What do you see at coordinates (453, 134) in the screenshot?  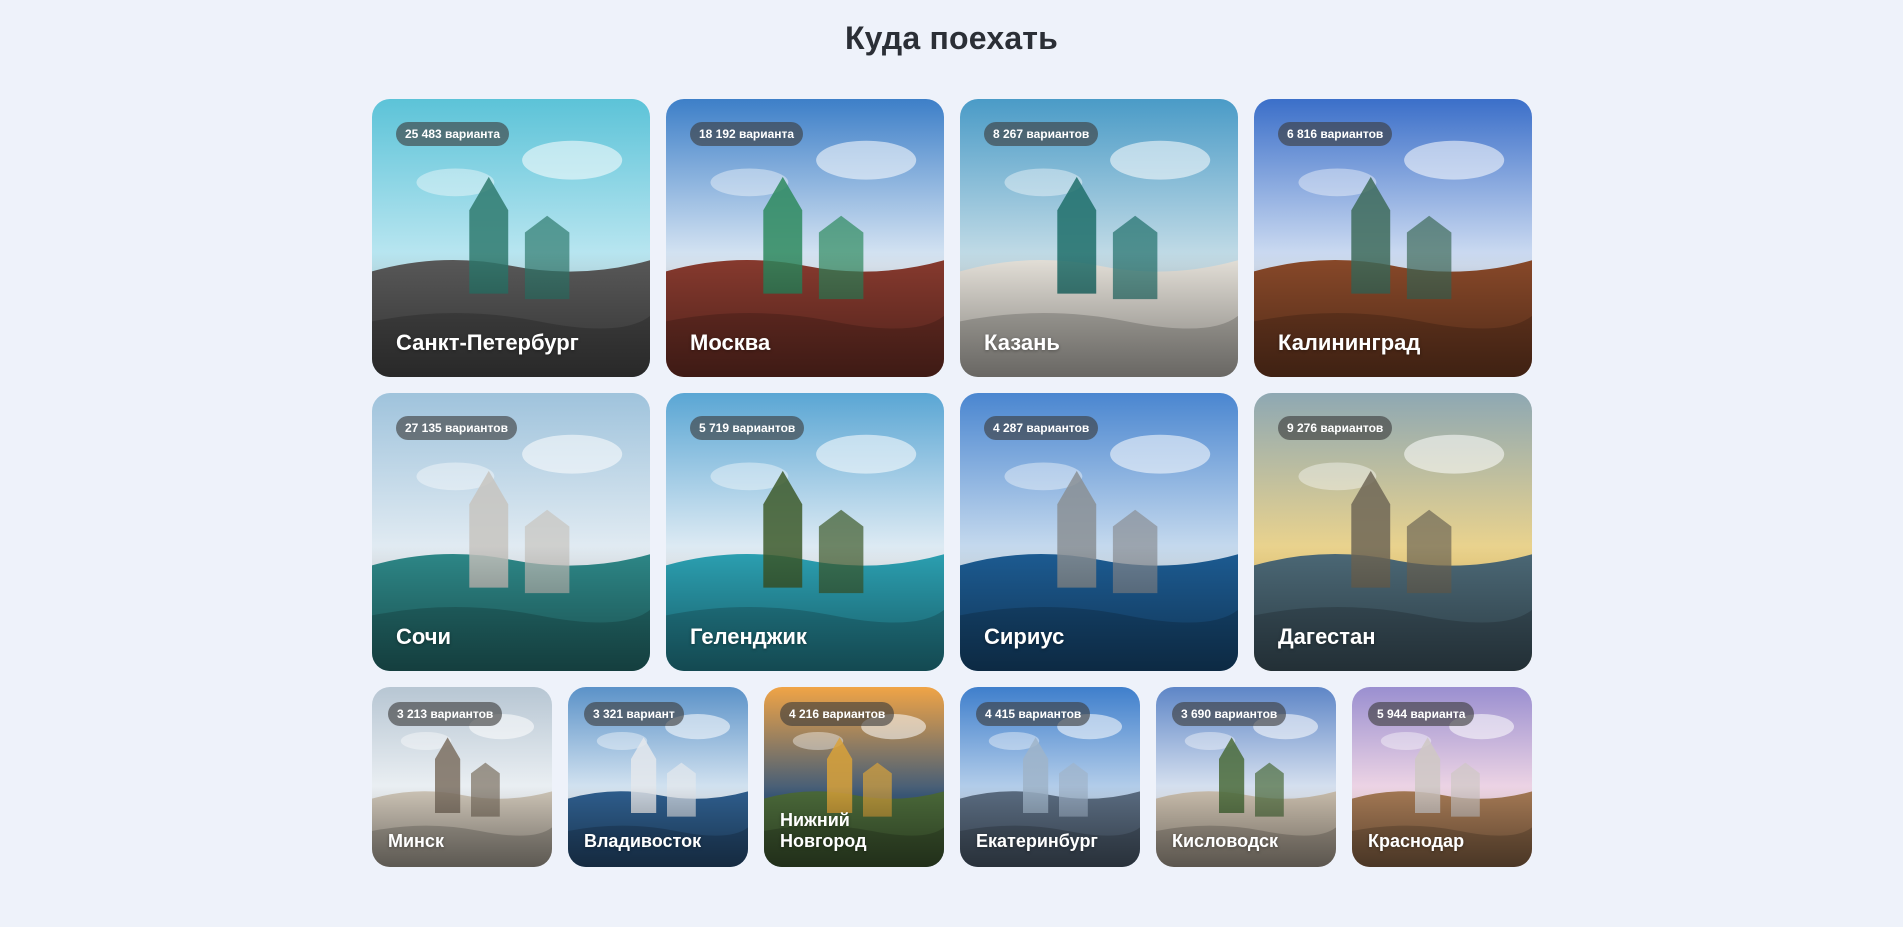 I see `variants-count-badge: 25 483 варианта` at bounding box center [453, 134].